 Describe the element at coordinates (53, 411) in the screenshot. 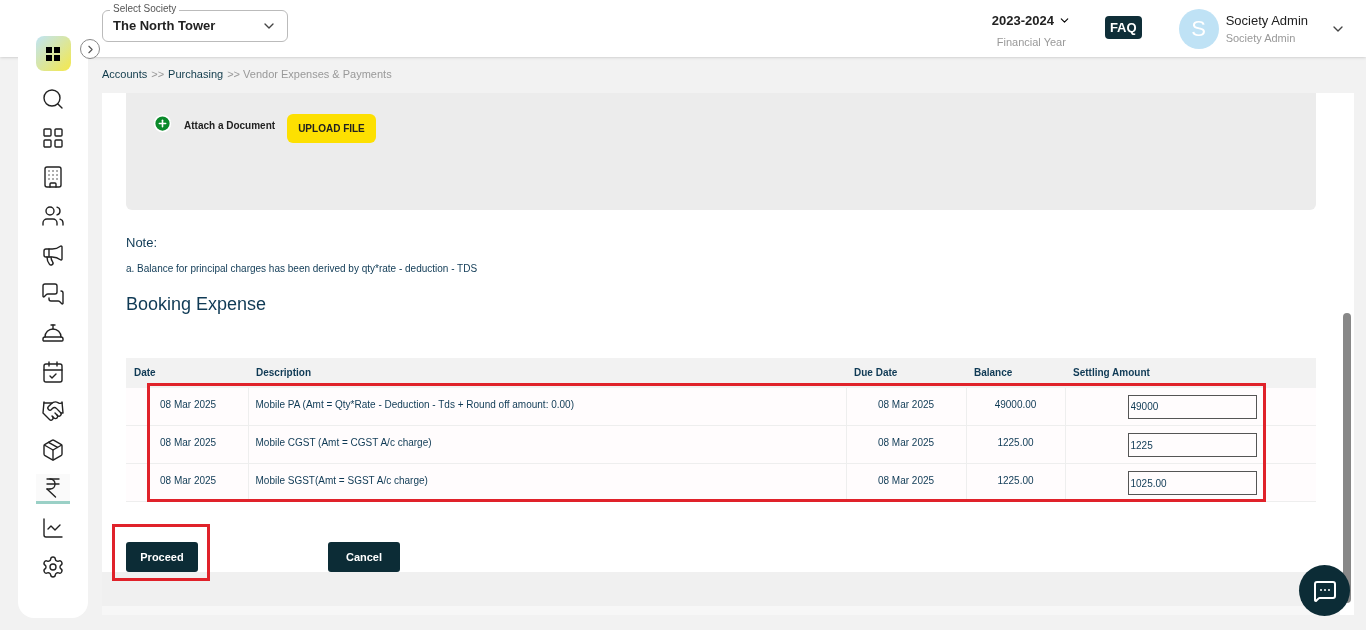

I see `handshake-icon` at that location.